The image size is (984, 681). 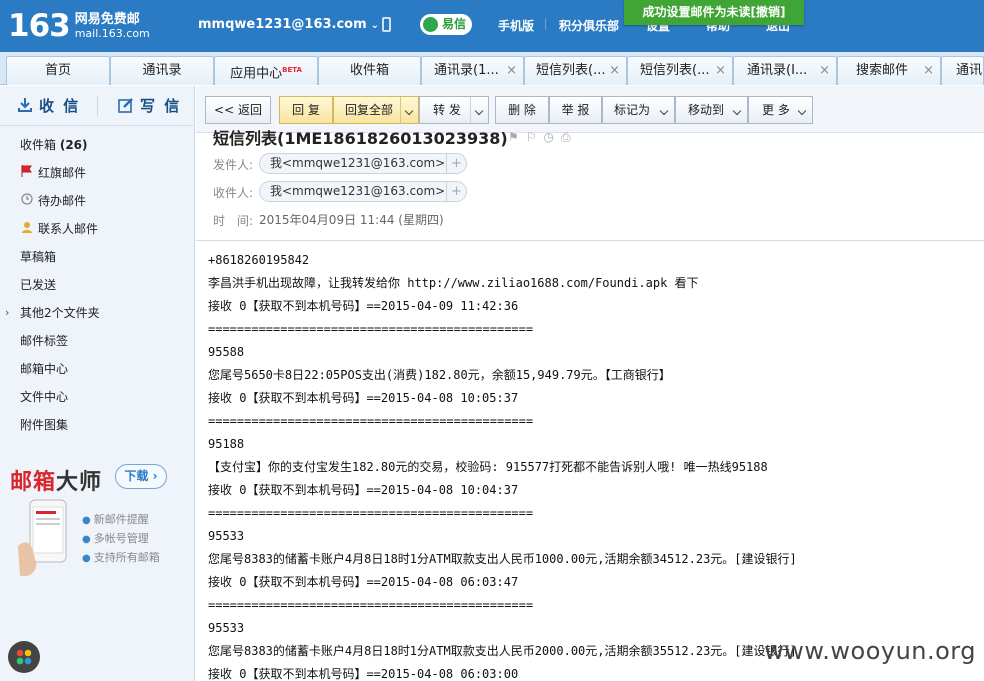 What do you see at coordinates (26, 173) in the screenshot?
I see `red-flag-icon` at bounding box center [26, 173].